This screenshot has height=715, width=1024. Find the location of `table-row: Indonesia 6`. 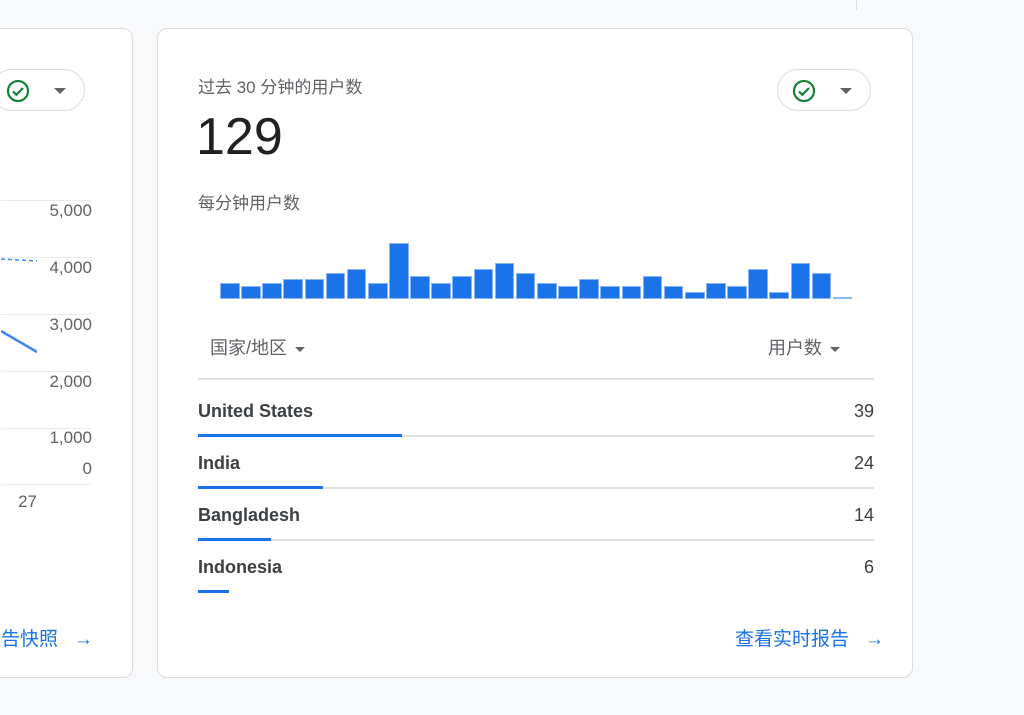

table-row: Indonesia 6 is located at coordinates (536, 567).